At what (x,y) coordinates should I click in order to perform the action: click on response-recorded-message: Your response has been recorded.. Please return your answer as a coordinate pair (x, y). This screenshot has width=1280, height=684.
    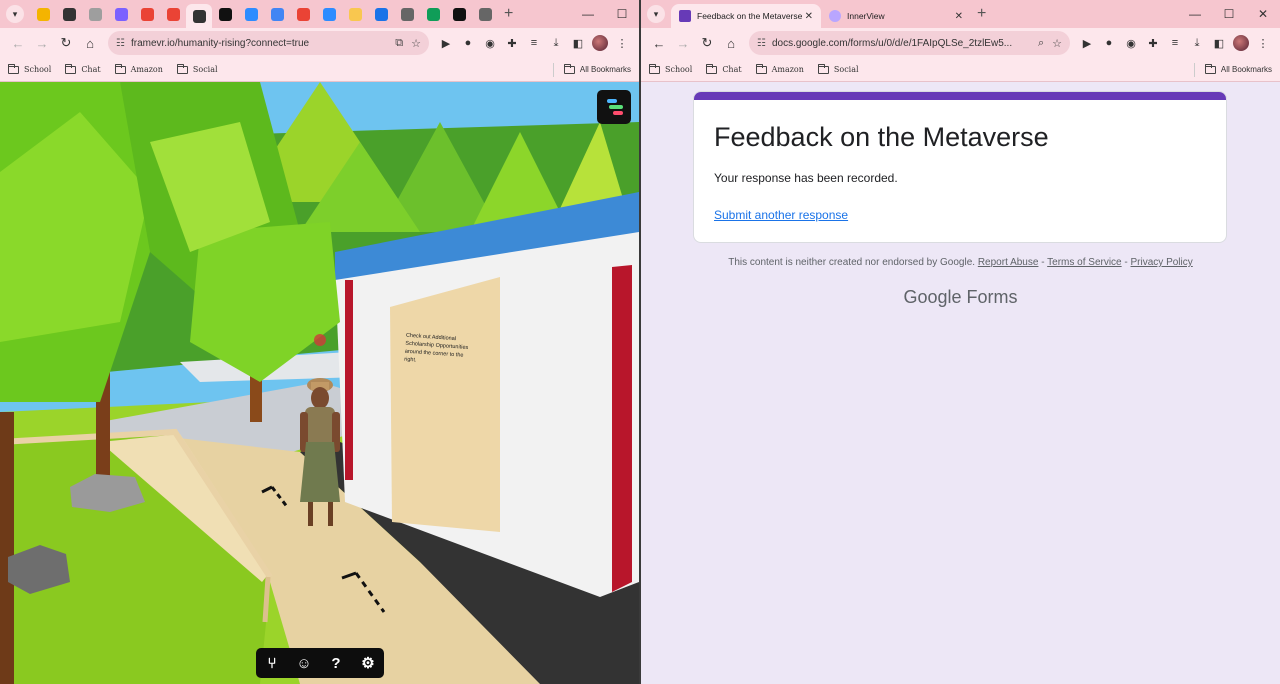
    Looking at the image, I should click on (806, 178).